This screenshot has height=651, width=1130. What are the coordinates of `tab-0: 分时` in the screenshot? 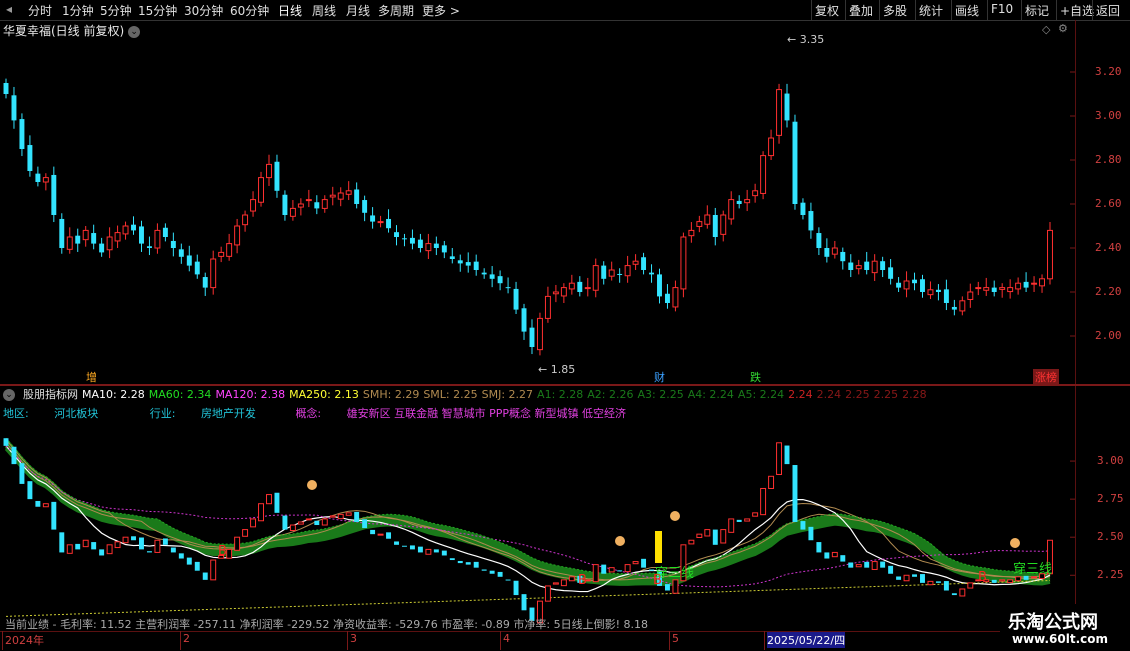 It's located at (40, 10).